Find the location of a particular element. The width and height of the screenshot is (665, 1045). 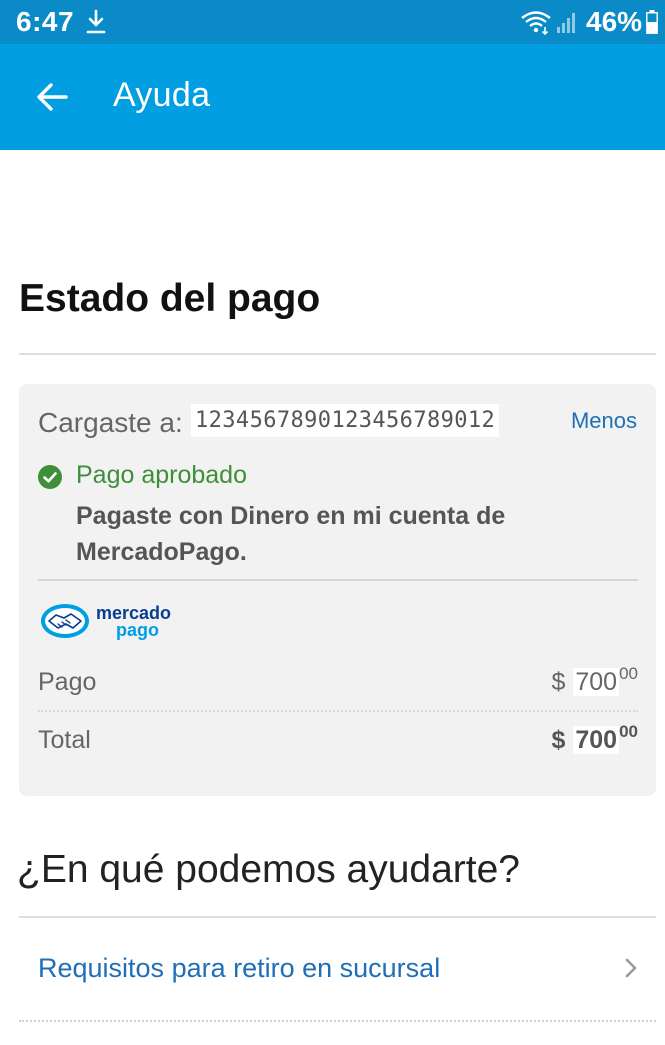

recharge-number: 1234567890123456789012 is located at coordinates (345, 420).